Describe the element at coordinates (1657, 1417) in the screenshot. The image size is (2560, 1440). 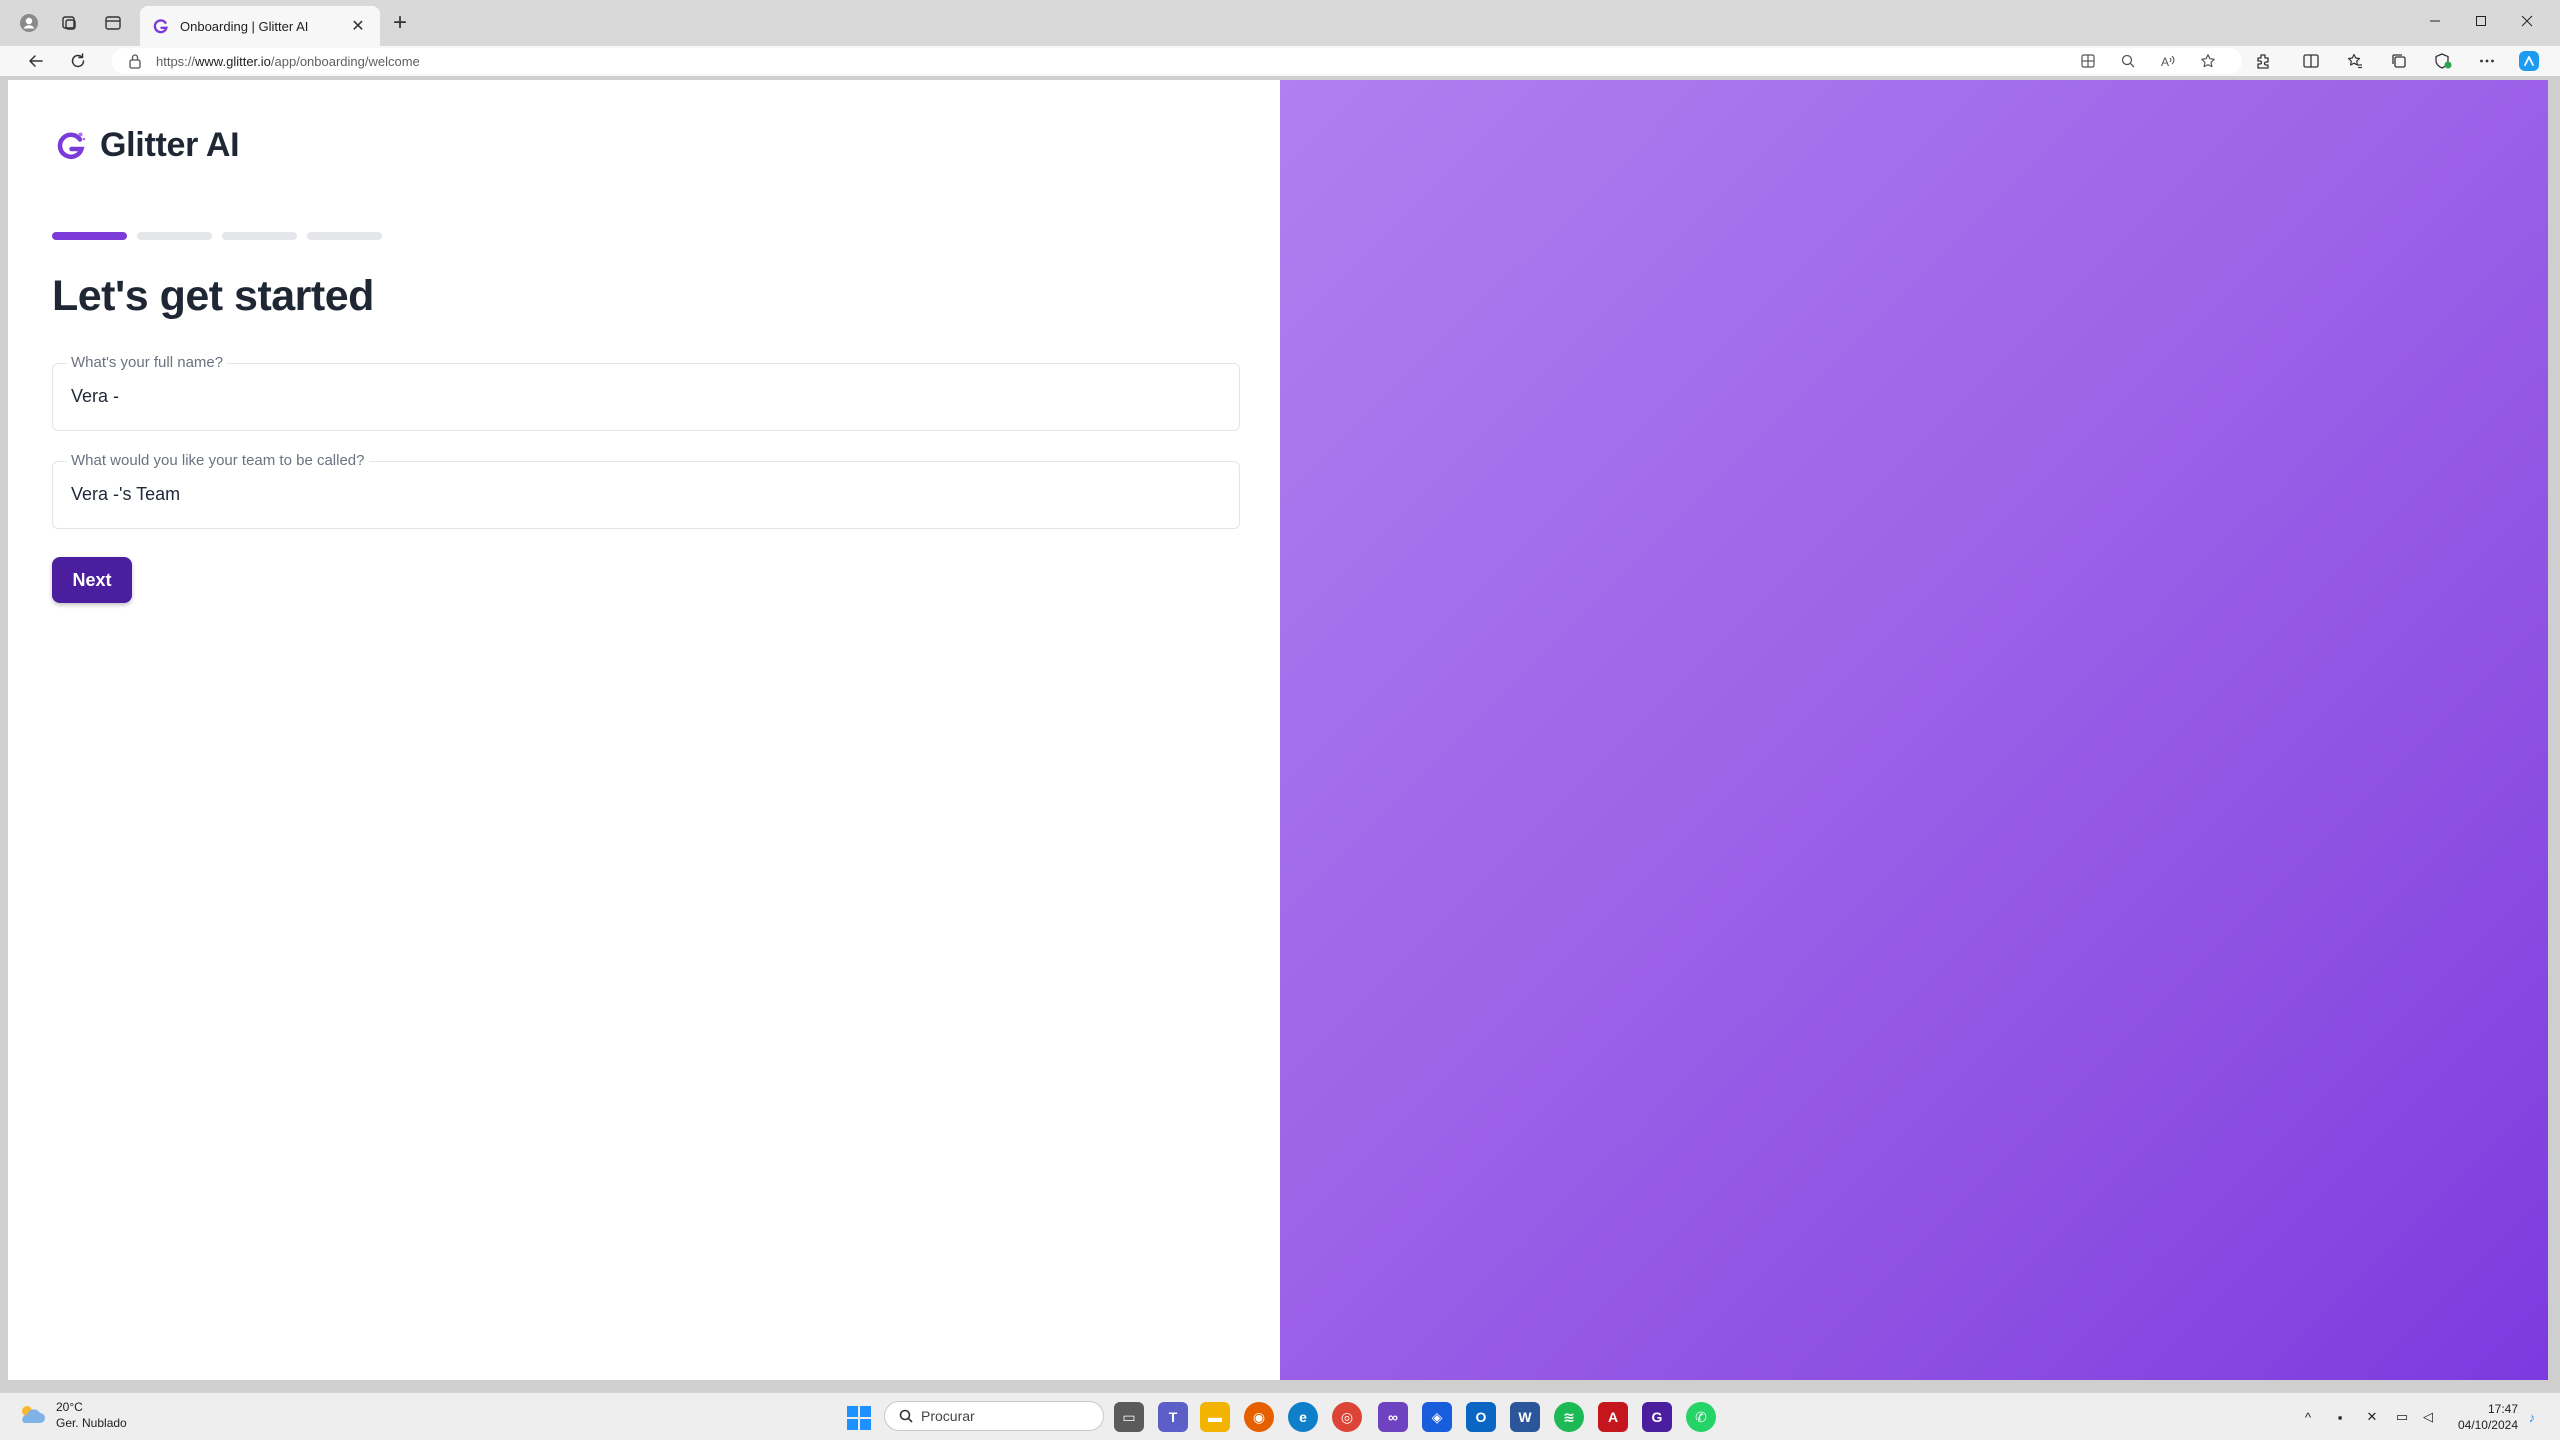
I see `glitter-icon: G` at that location.